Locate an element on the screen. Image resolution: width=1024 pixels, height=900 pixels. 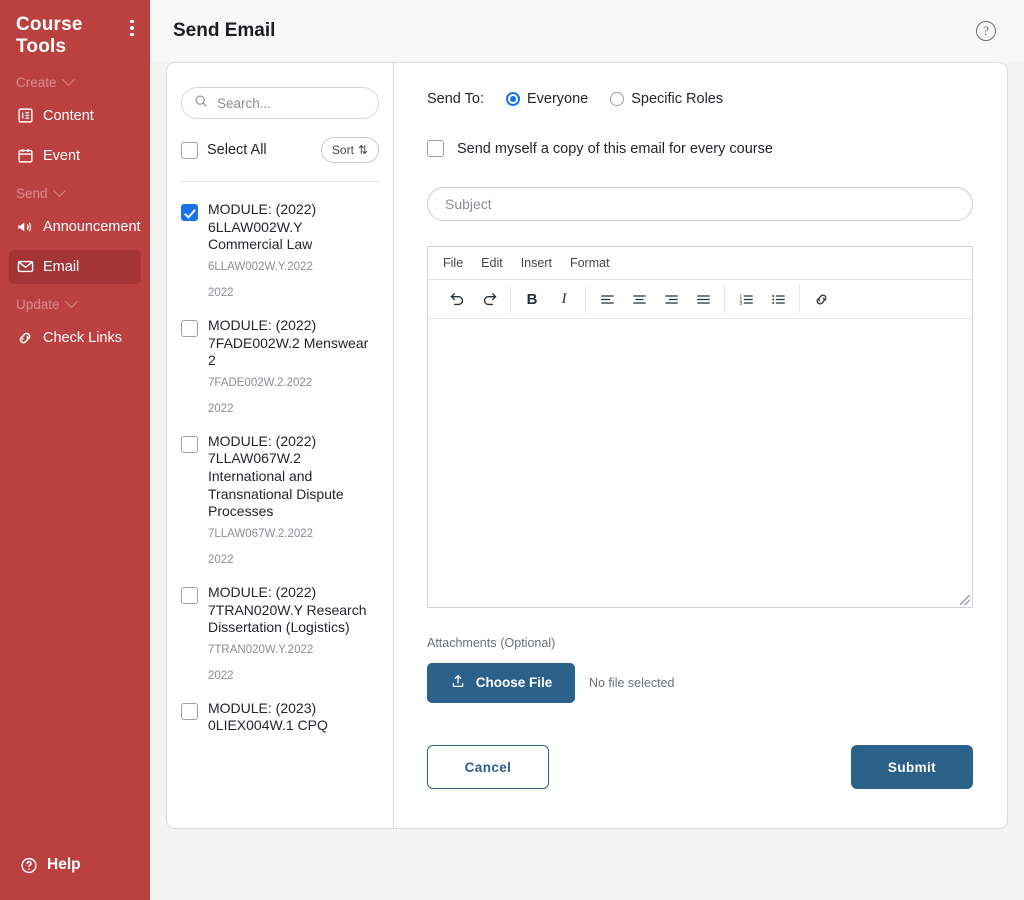
sidebar-item-check-links: Check Links is located at coordinates (75, 338).